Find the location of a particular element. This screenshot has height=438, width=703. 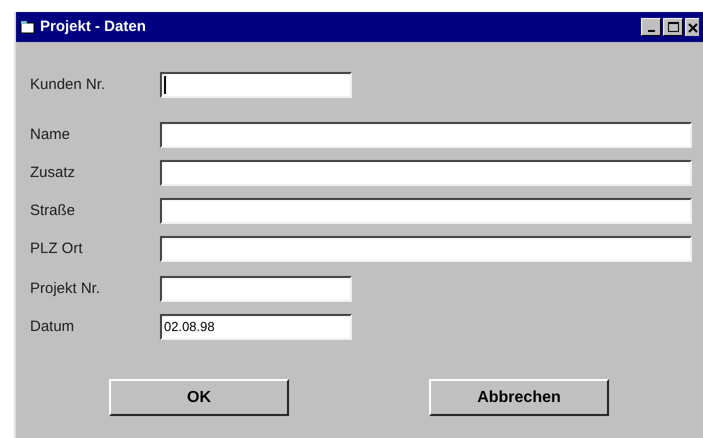

field-label: Datum is located at coordinates (53, 326).